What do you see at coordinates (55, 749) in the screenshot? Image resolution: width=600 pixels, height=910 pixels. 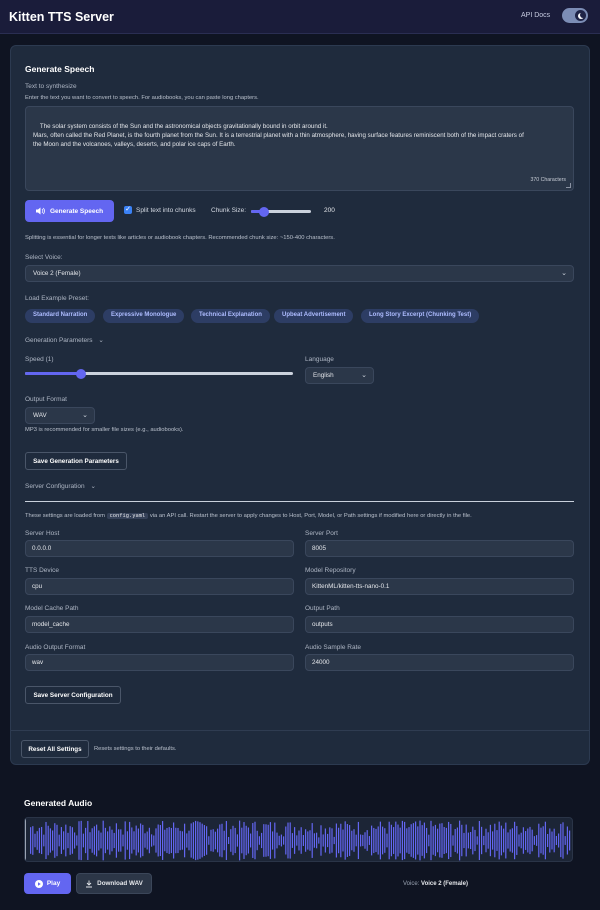 I see `reset-settings-button: Reset All Settings` at bounding box center [55, 749].